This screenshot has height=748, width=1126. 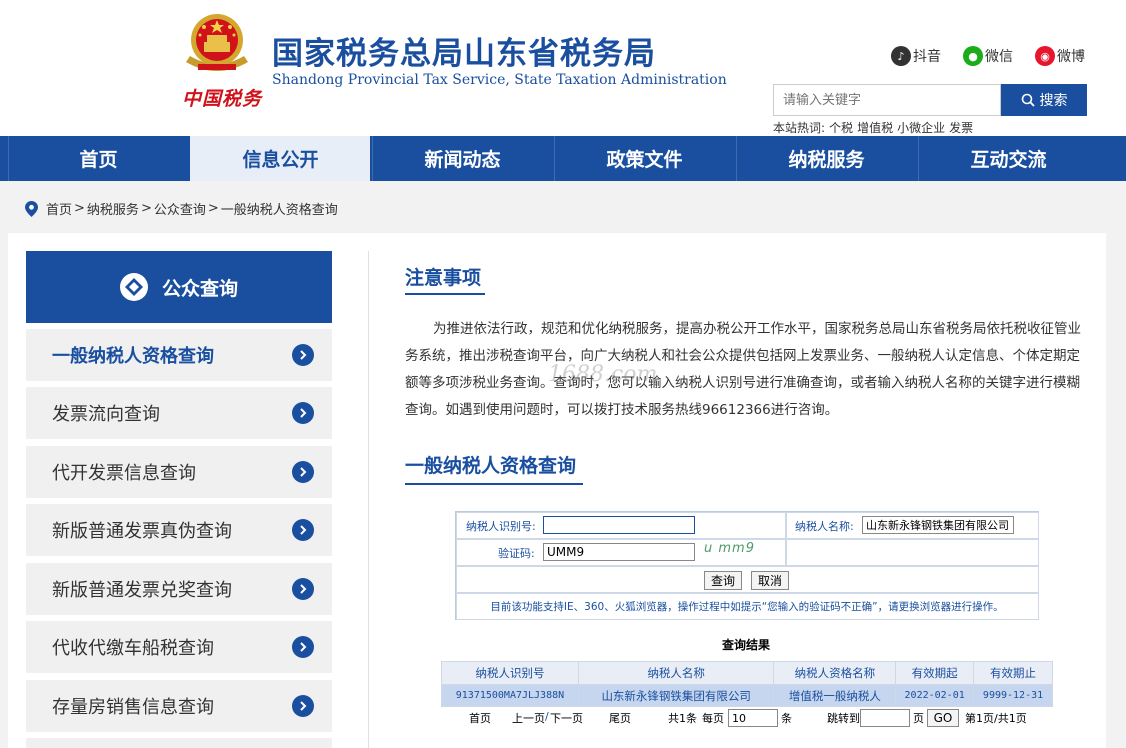 I want to click on notice-title-underline, so click(x=445, y=294).